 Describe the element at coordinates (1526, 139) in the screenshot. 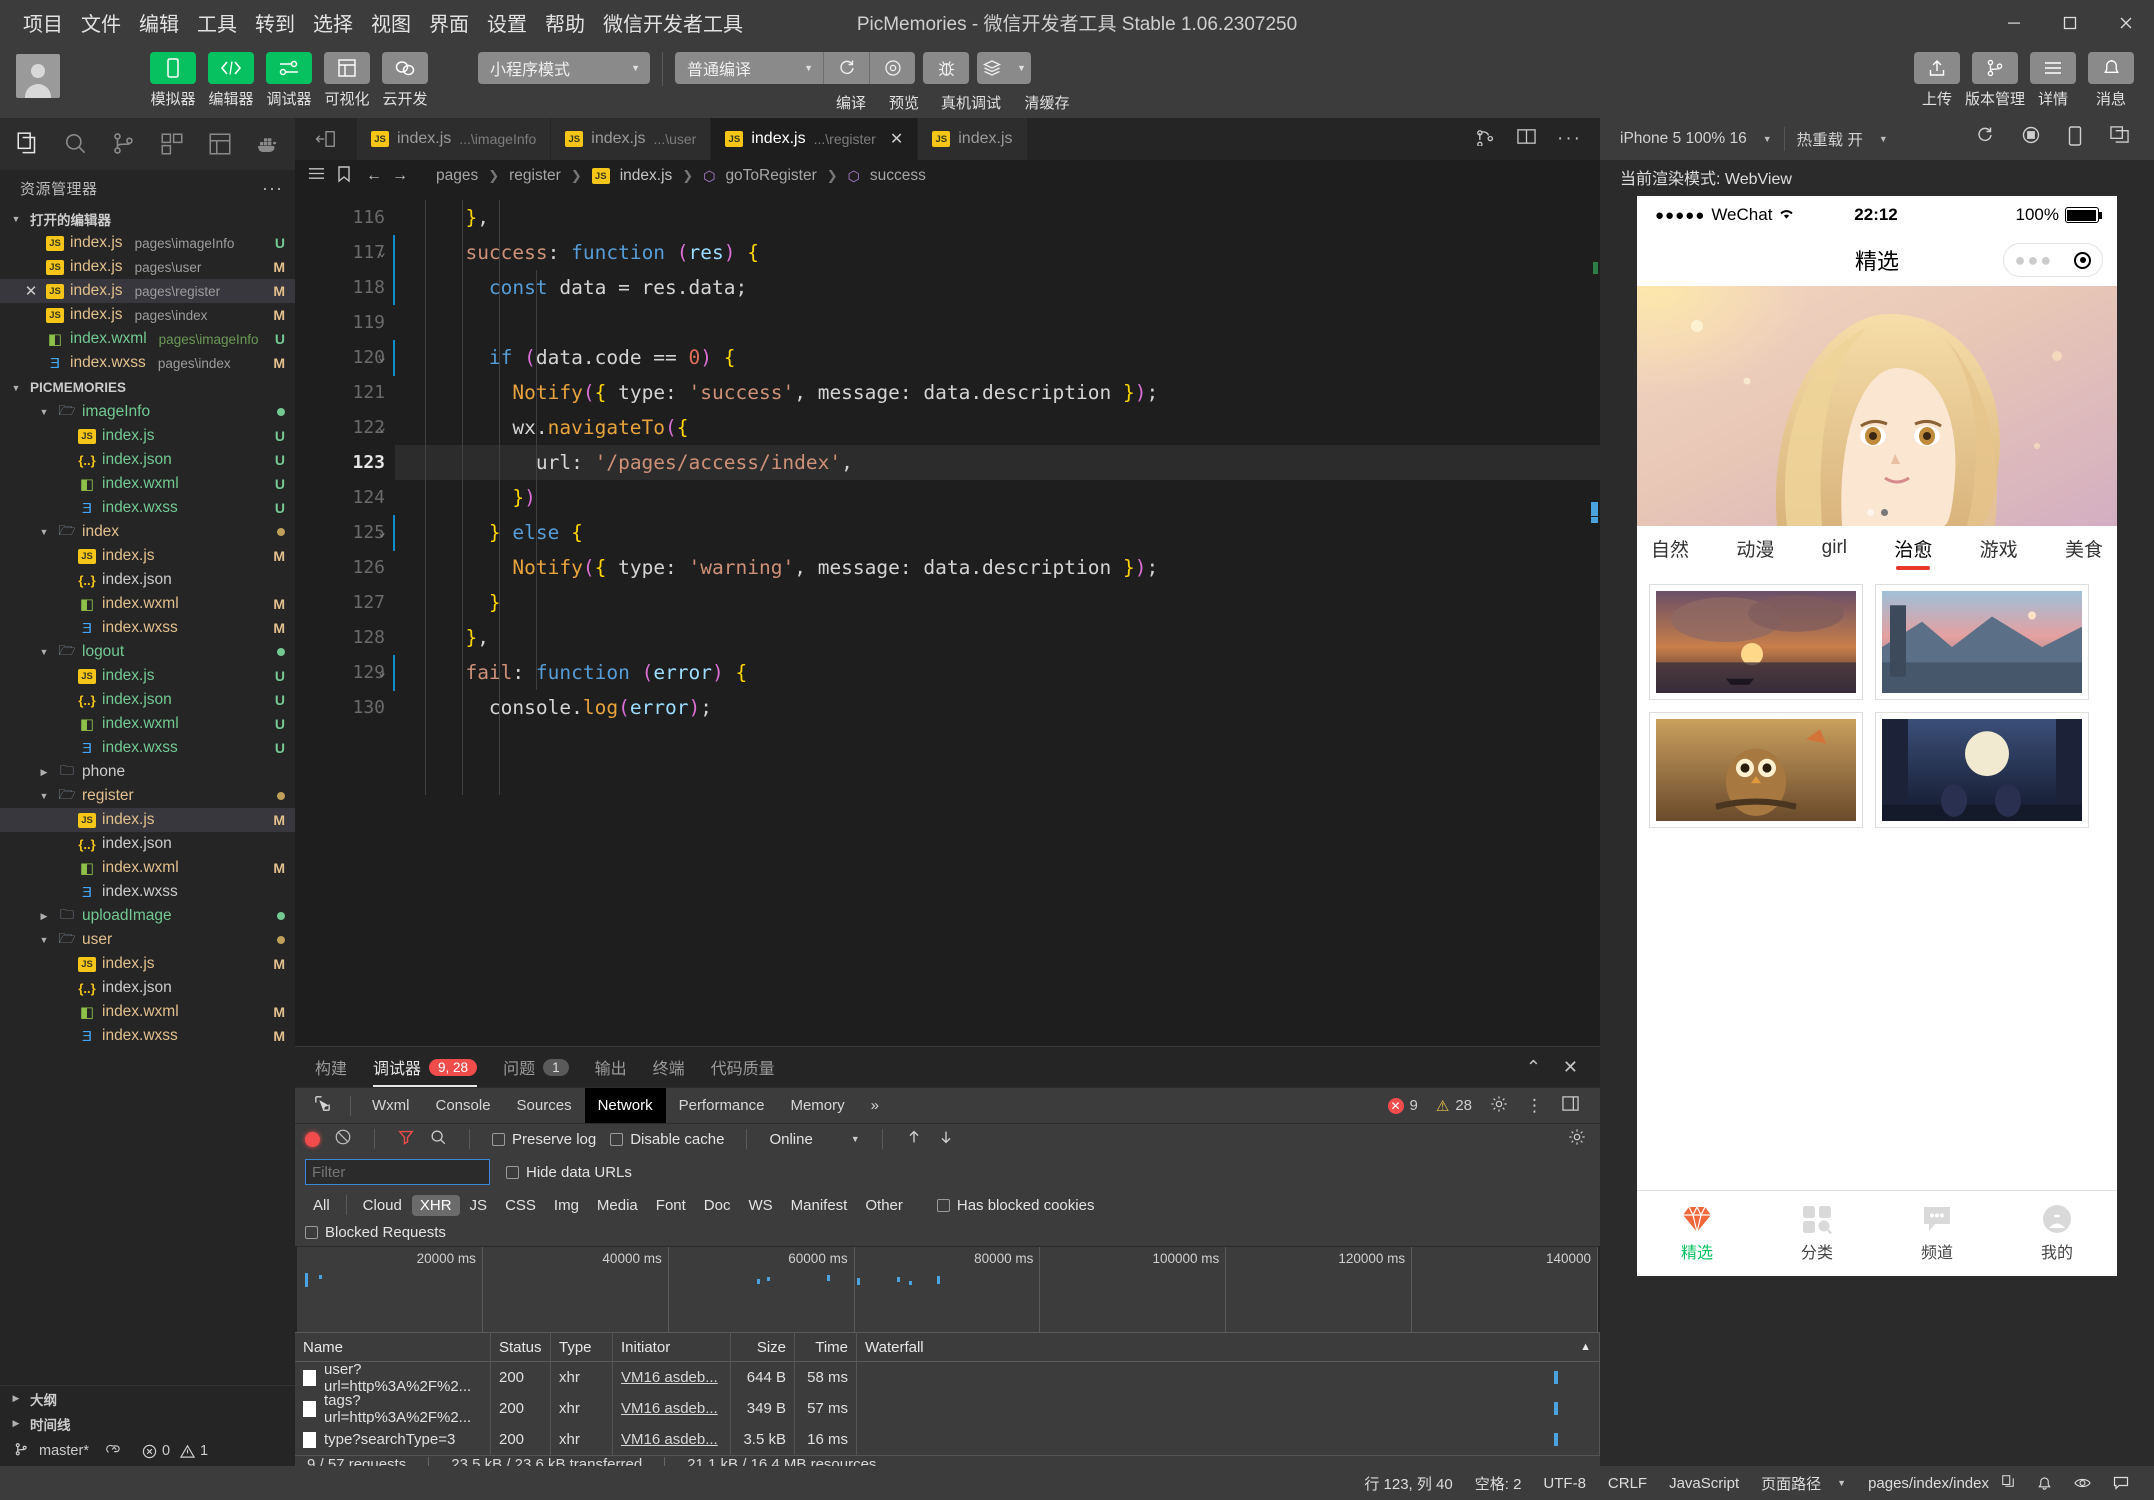

I see `split-layout-icon` at that location.